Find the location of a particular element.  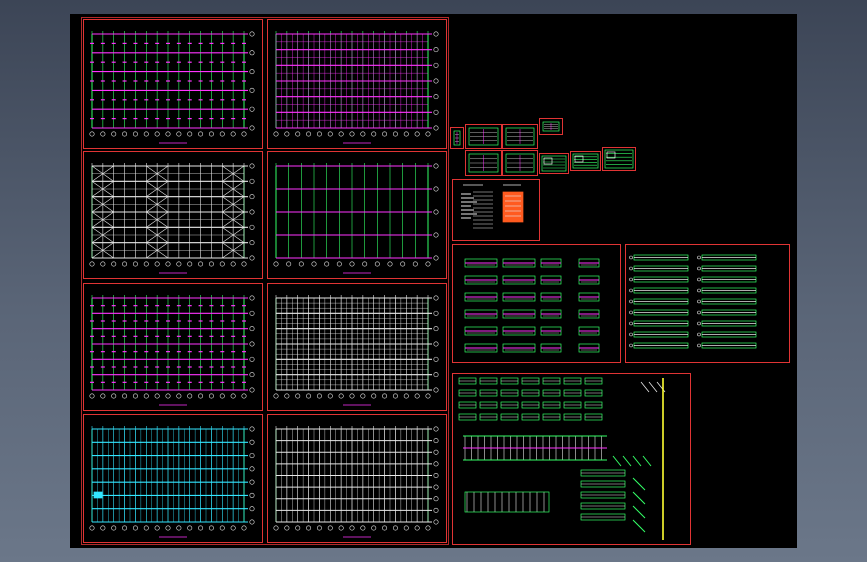

sheet-notes is located at coordinates (496, 210).